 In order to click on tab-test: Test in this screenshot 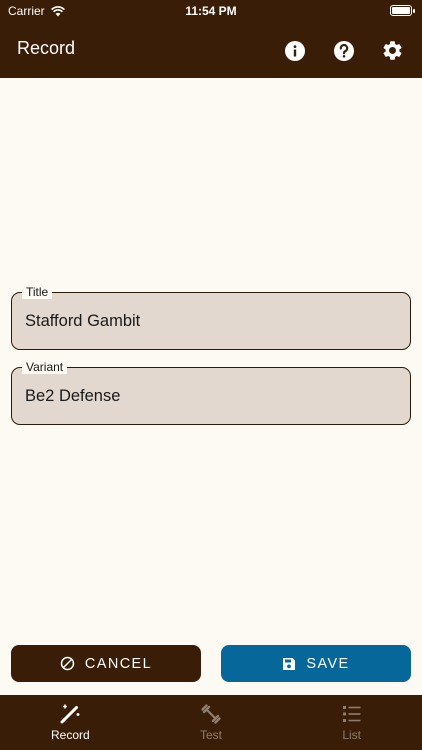, I will do `click(211, 722)`.